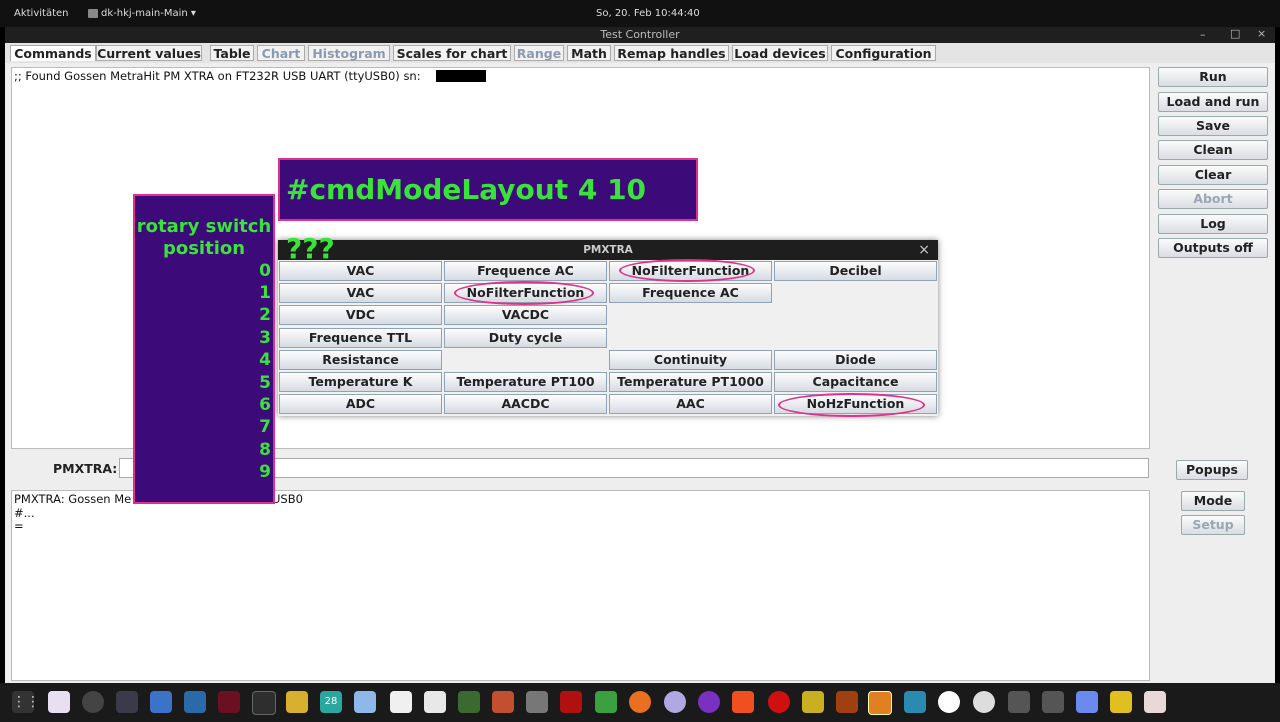  What do you see at coordinates (924, 250) in the screenshot?
I see `close-icon: ×` at bounding box center [924, 250].